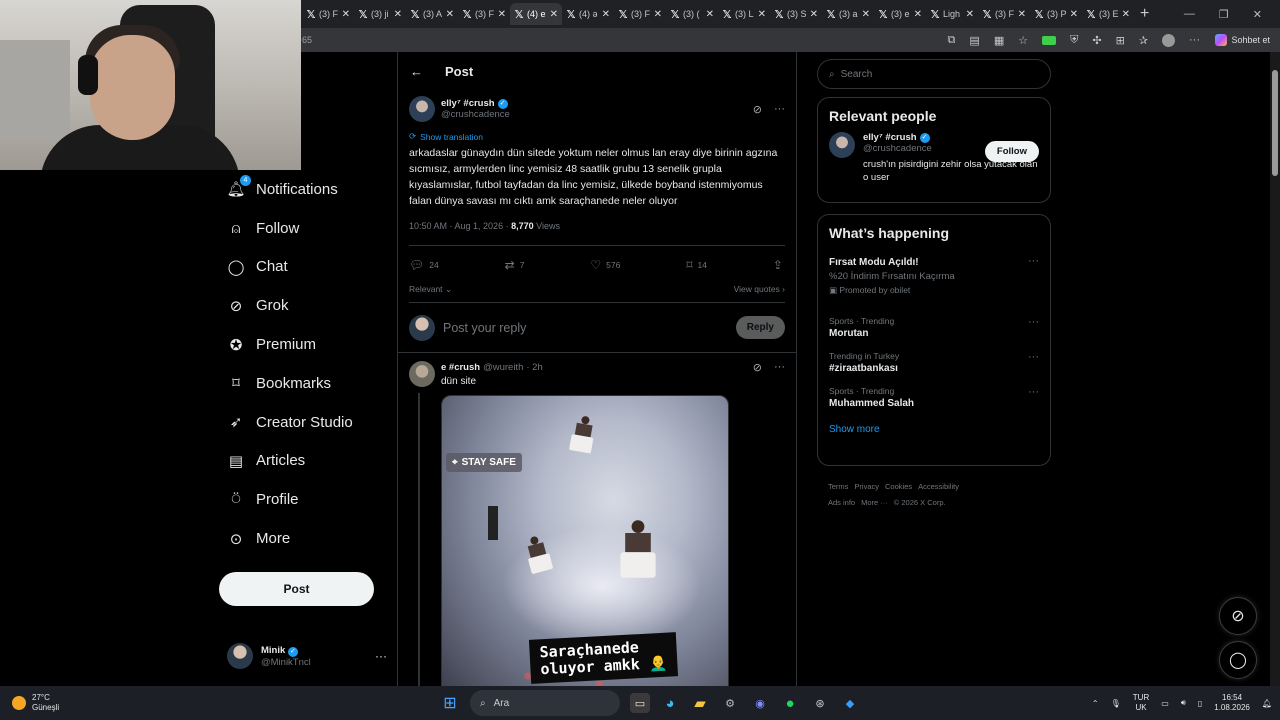 The width and height of the screenshot is (1280, 720). I want to click on settings-gear-icon: ⚙, so click(730, 703).